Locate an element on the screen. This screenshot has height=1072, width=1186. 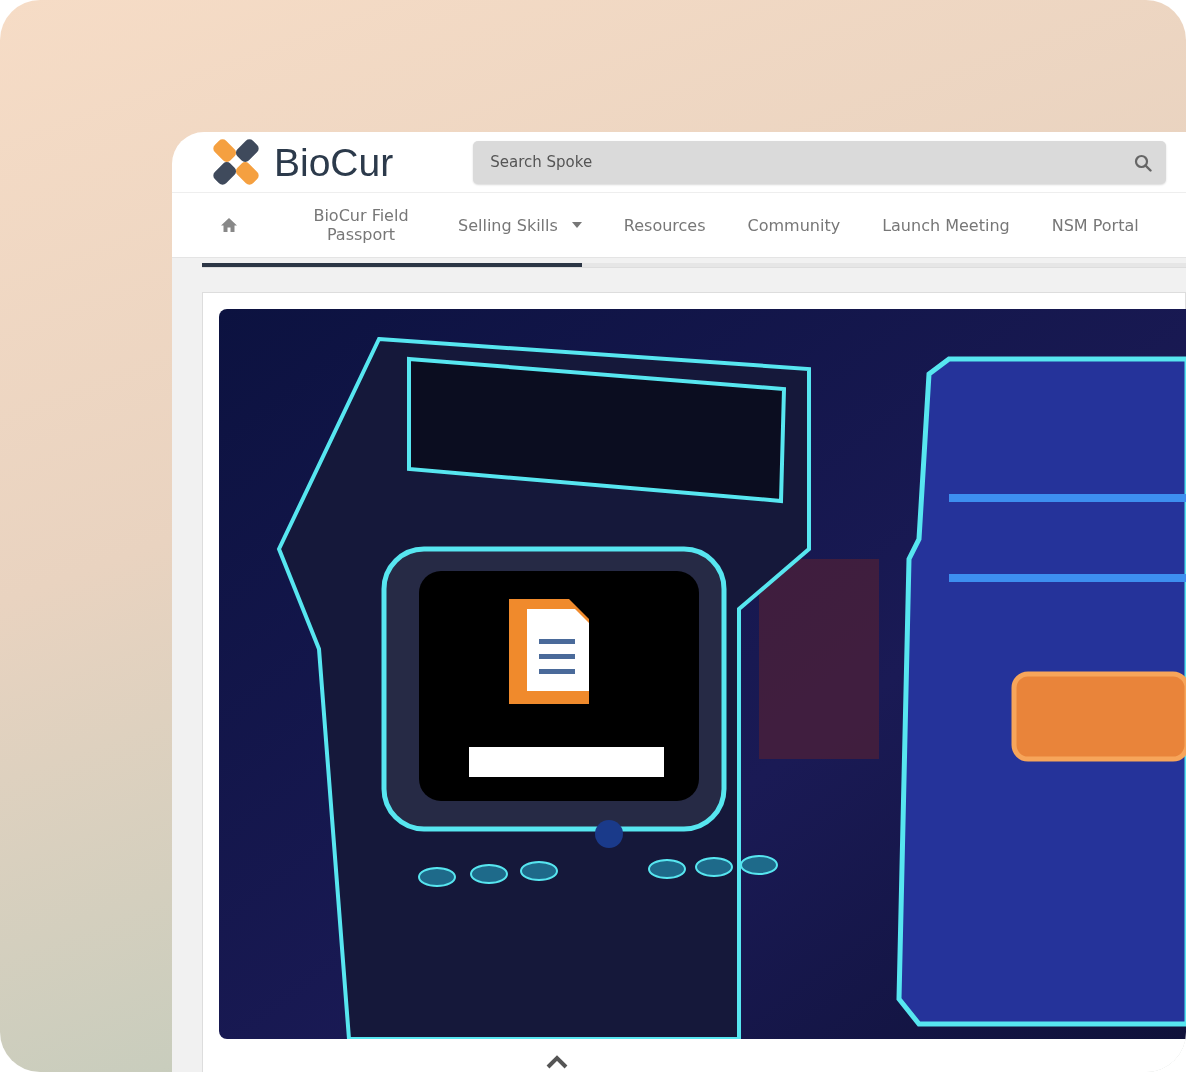
nav-link: Selling Skills is located at coordinates (520, 225).